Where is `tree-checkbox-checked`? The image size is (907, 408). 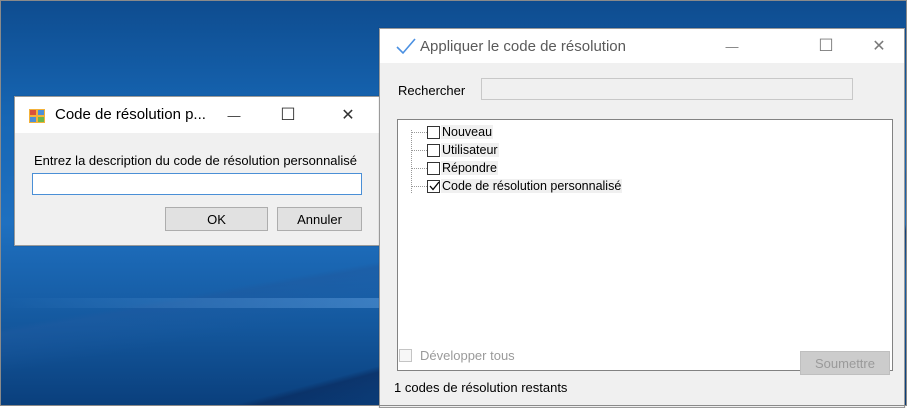 tree-checkbox-checked is located at coordinates (433, 186).